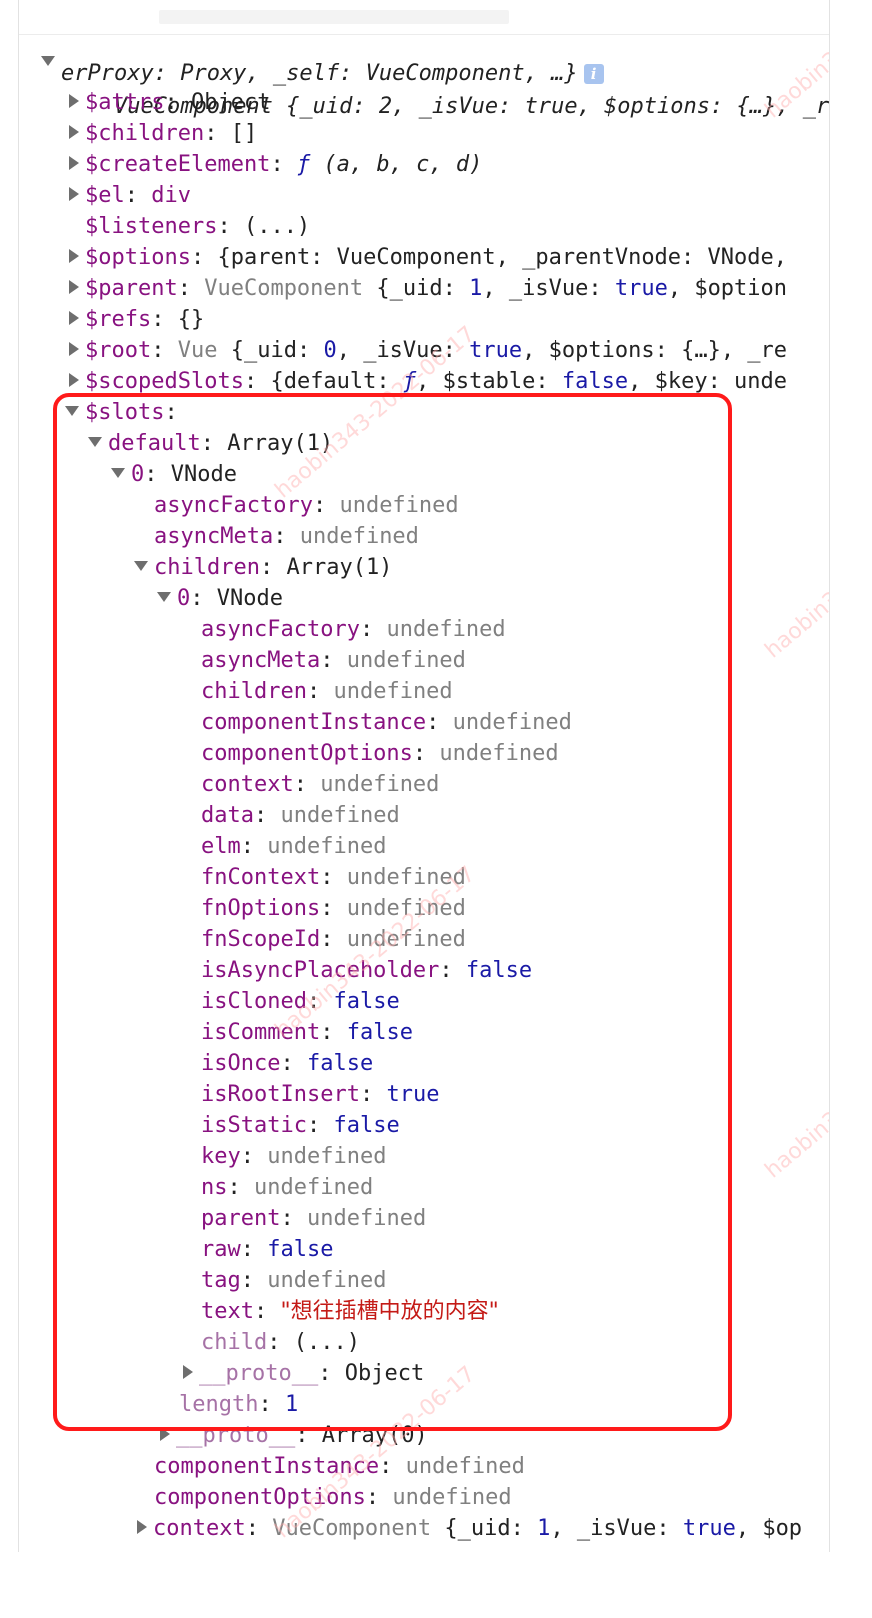 This screenshot has height=1618, width=872. What do you see at coordinates (129, 196) in the screenshot?
I see `prop-el: $el: div` at bounding box center [129, 196].